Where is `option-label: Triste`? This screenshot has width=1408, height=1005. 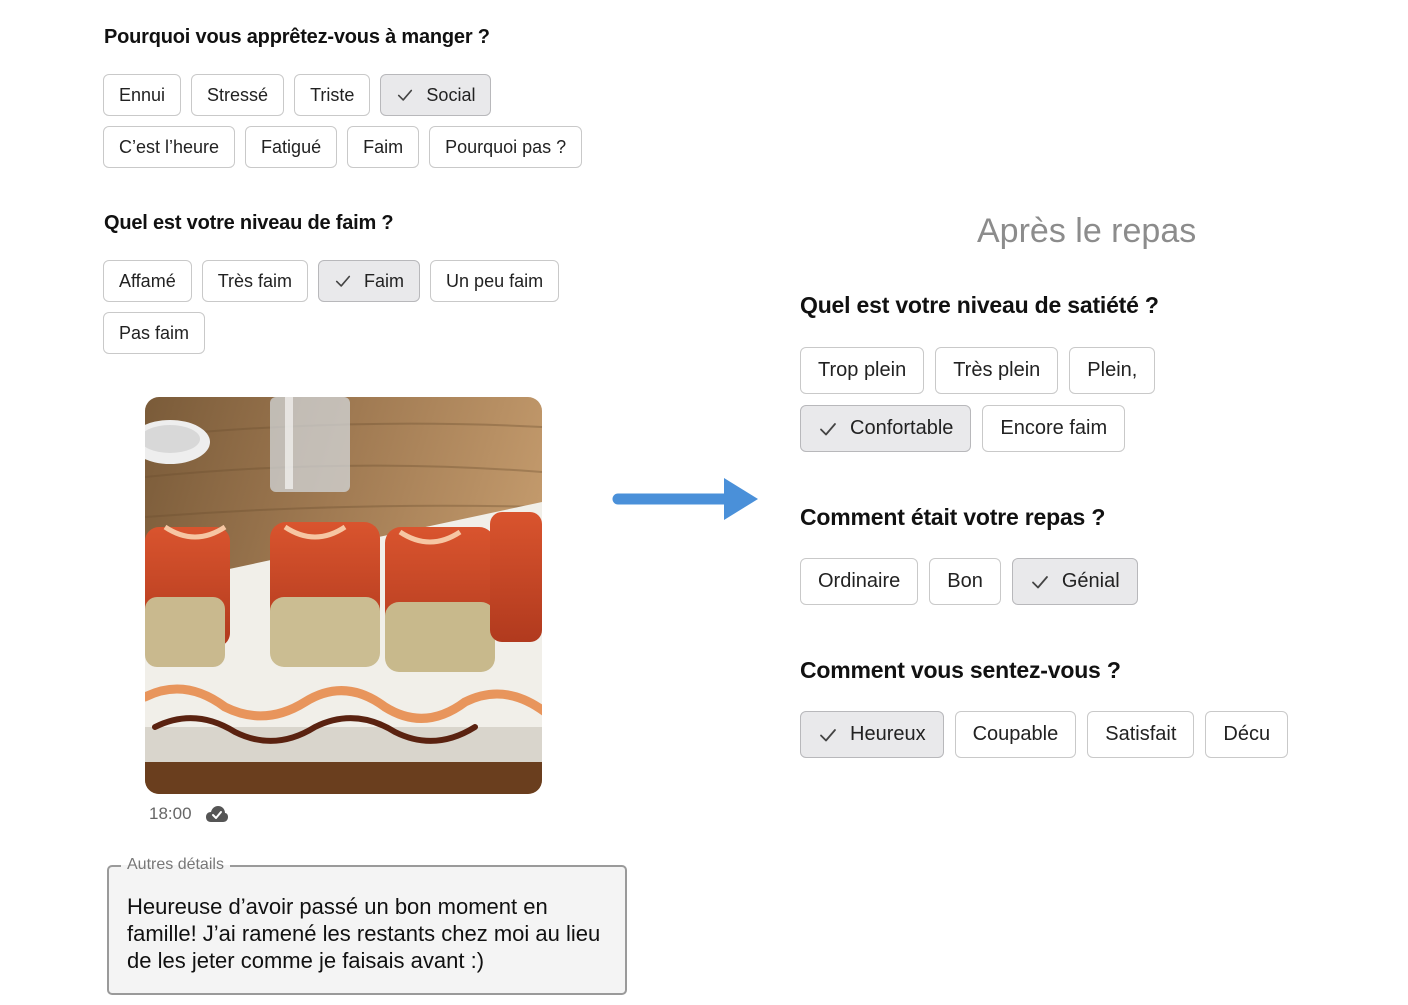 option-label: Triste is located at coordinates (332, 94).